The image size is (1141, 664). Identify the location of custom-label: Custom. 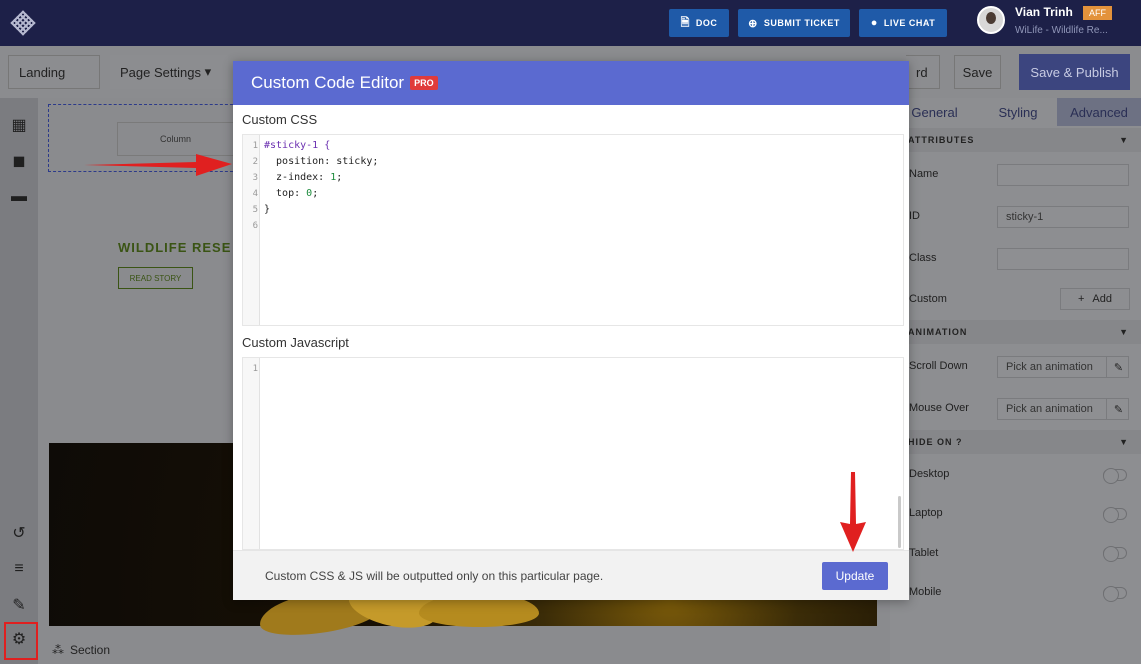
(928, 299).